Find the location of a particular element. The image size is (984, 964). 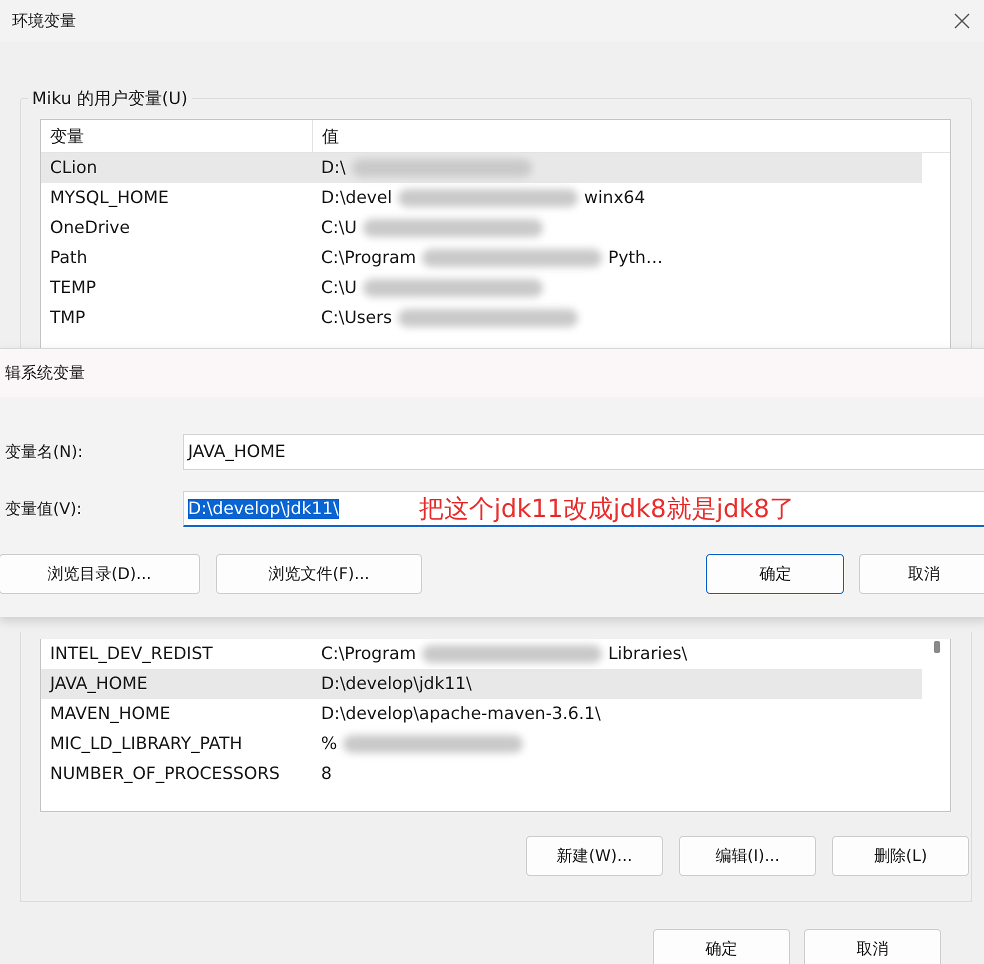

table-row: OneDrive C:\U is located at coordinates (481, 228).